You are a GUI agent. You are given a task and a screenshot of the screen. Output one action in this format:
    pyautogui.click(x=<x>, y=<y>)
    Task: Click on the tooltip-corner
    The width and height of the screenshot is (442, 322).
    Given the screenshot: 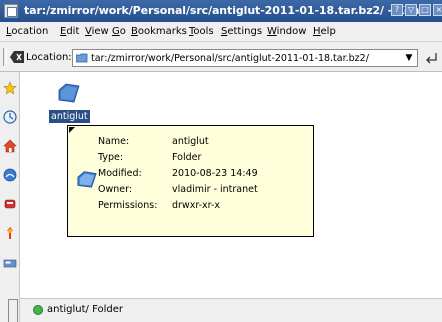 What is the action you would take?
    pyautogui.click(x=72, y=130)
    